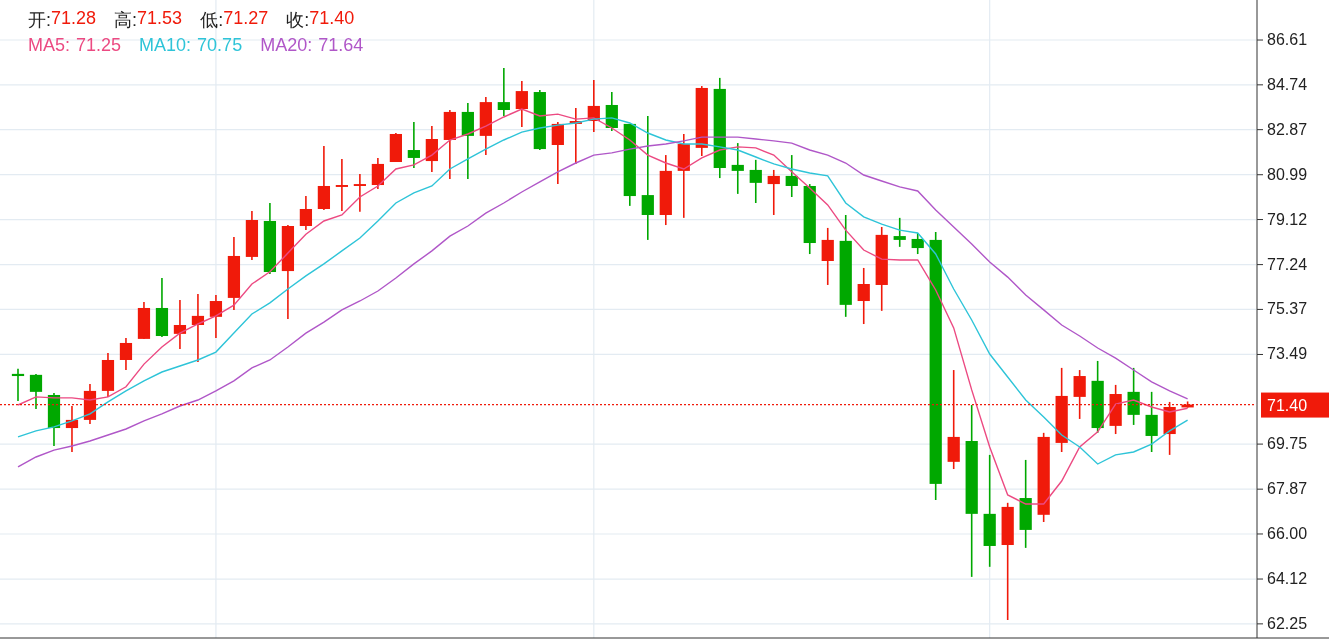  I want to click on ohlc-value: 71.27, so click(246, 19).